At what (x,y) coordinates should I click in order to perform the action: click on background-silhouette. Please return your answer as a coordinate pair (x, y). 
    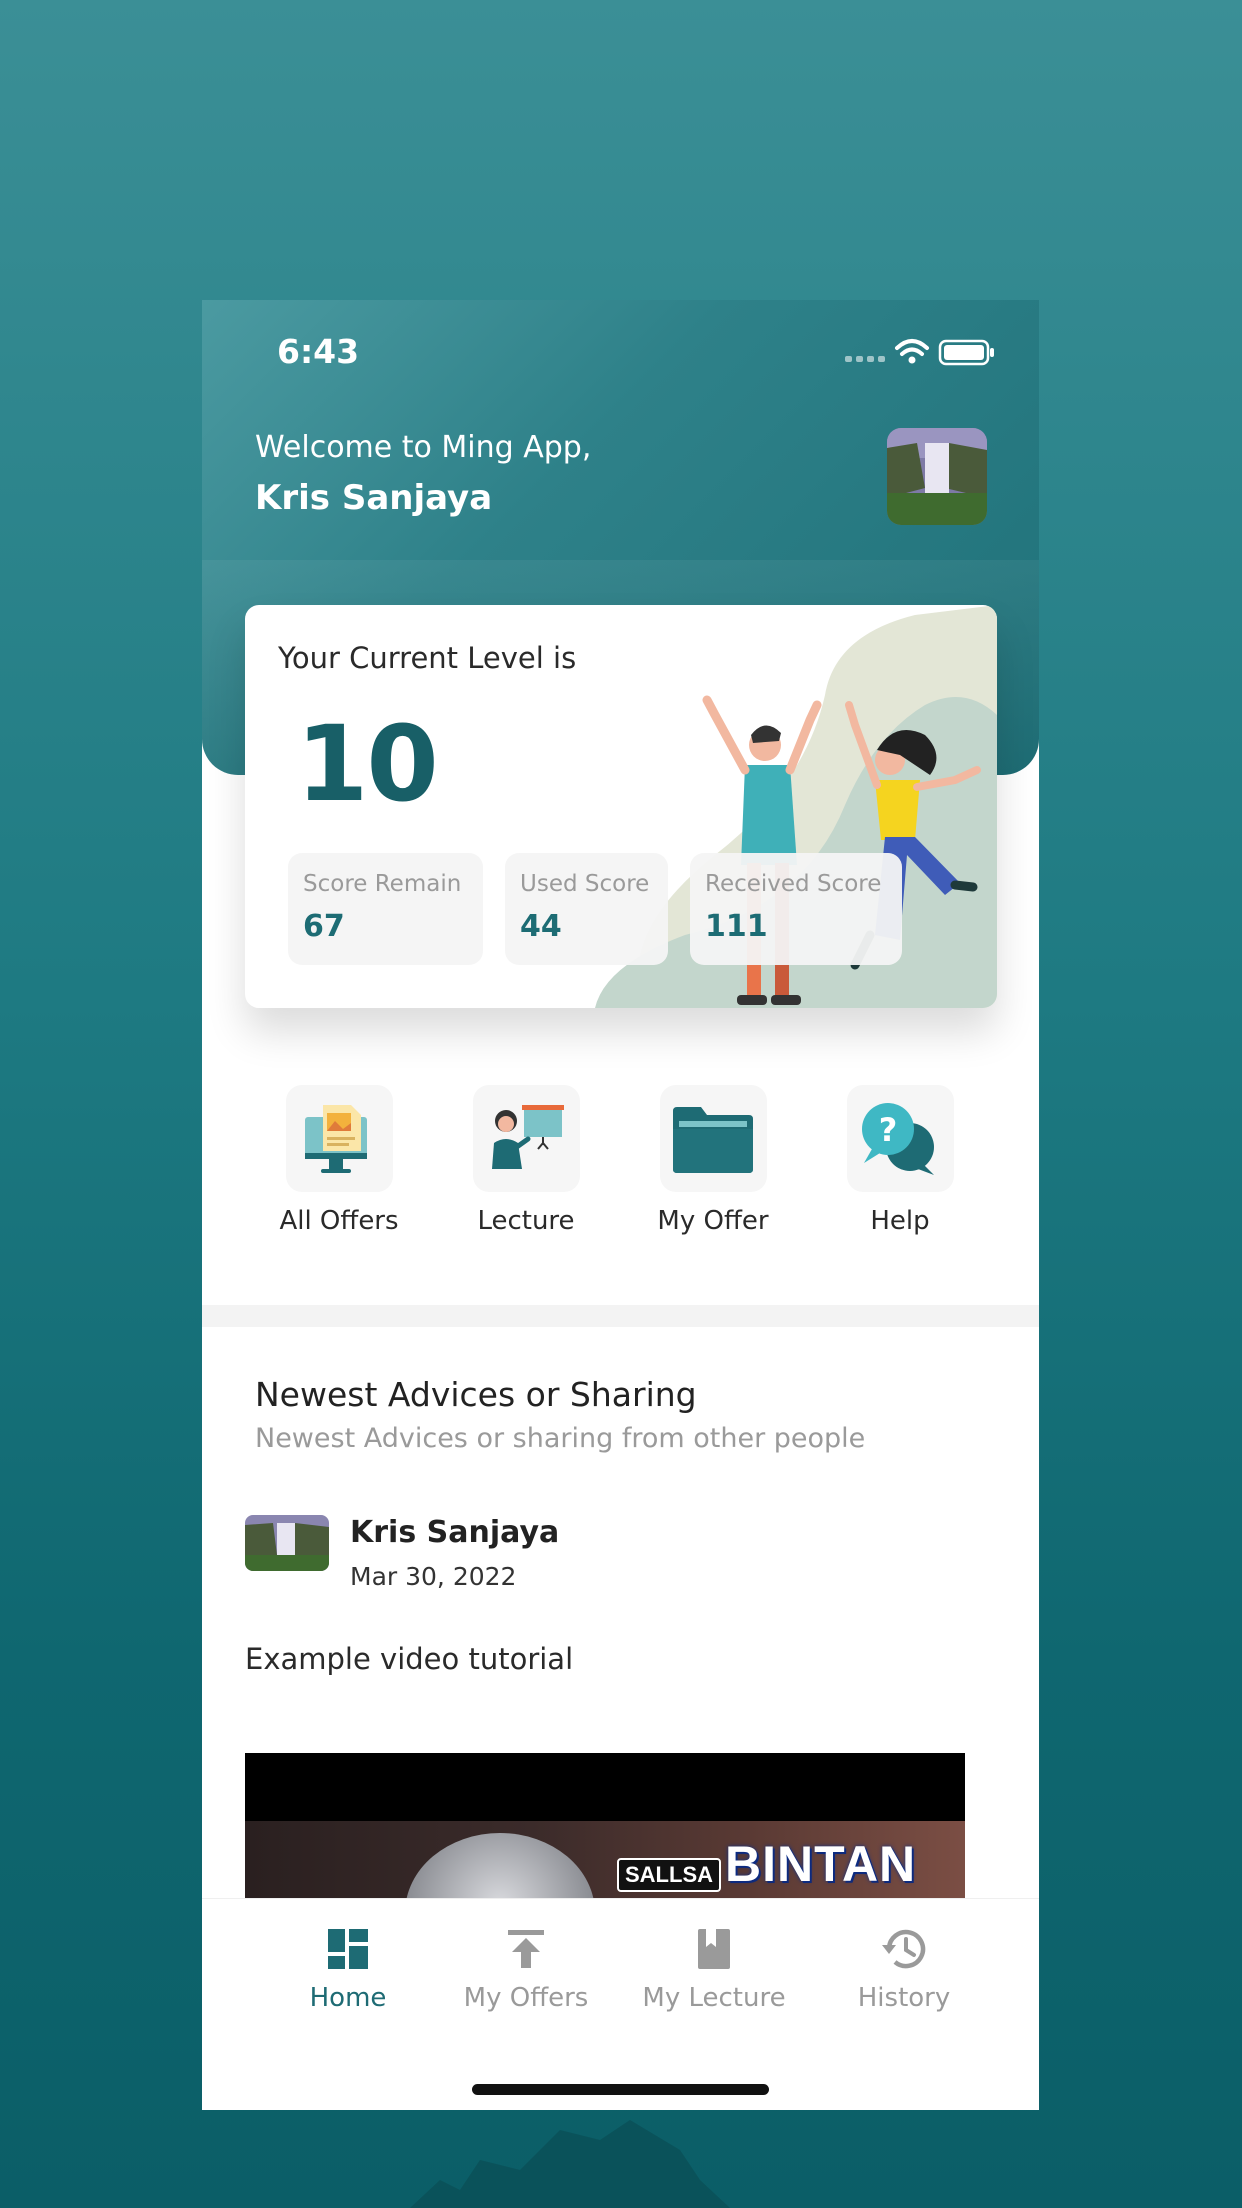
    Looking at the image, I should click on (570, 2164).